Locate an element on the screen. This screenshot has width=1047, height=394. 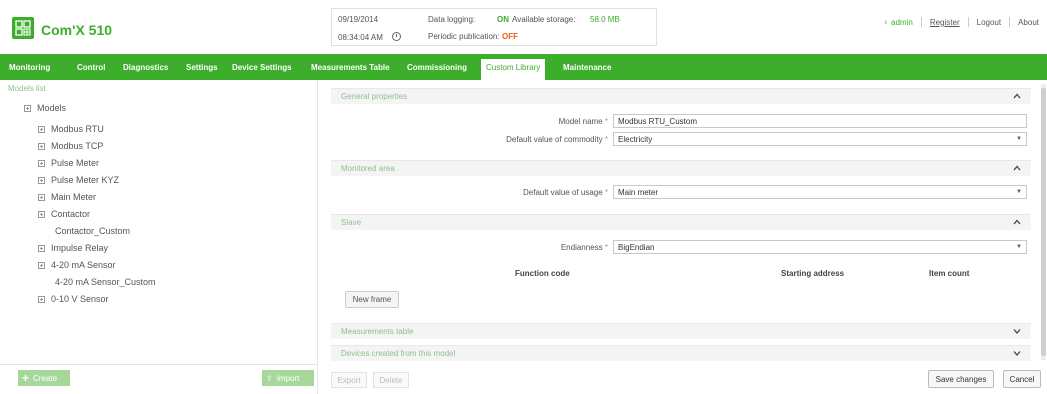
import-label: Import is located at coordinates (288, 378).